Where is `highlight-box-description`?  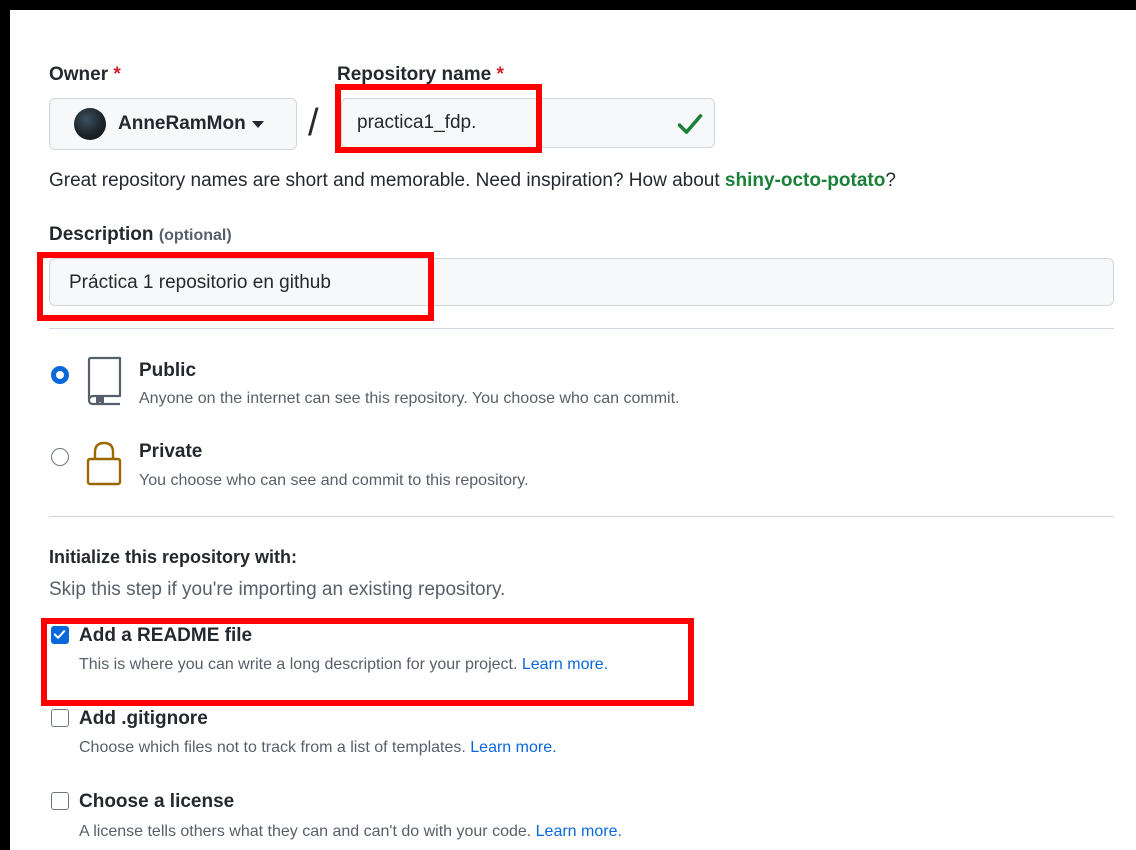 highlight-box-description is located at coordinates (235, 286).